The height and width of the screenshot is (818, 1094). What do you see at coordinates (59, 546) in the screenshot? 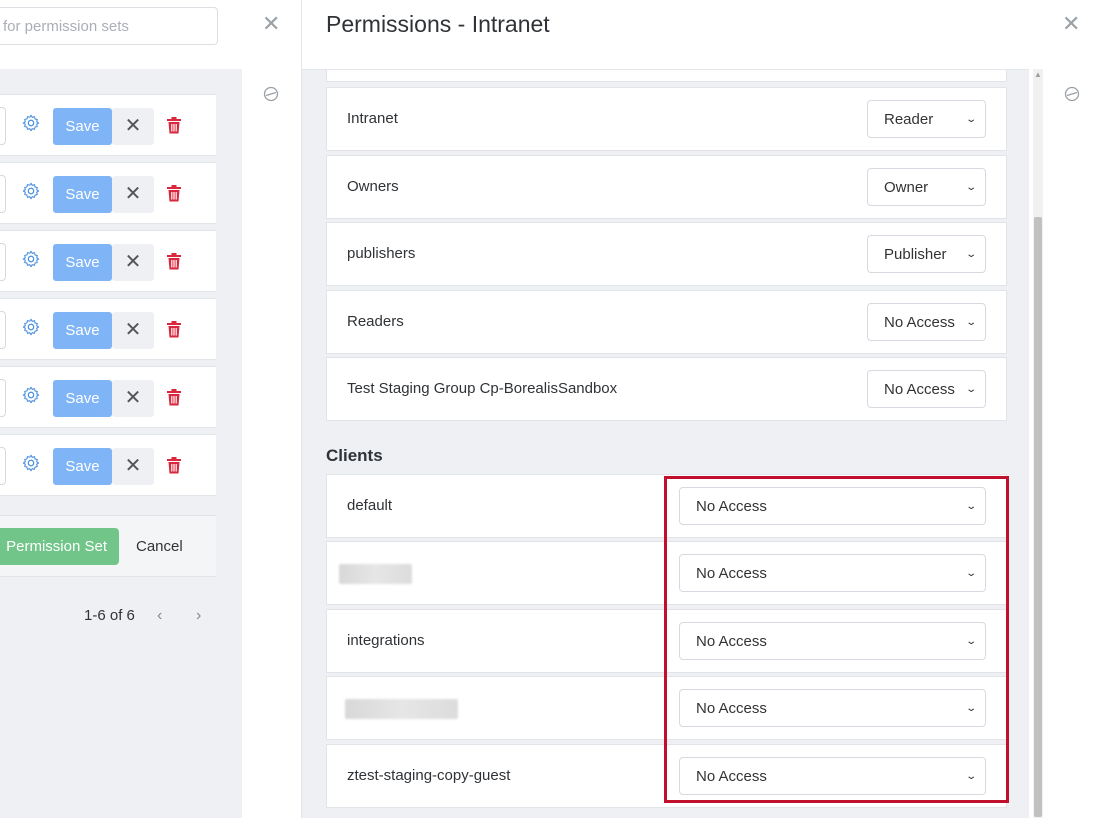
I see `add-permission-set-button: Permission Set` at bounding box center [59, 546].